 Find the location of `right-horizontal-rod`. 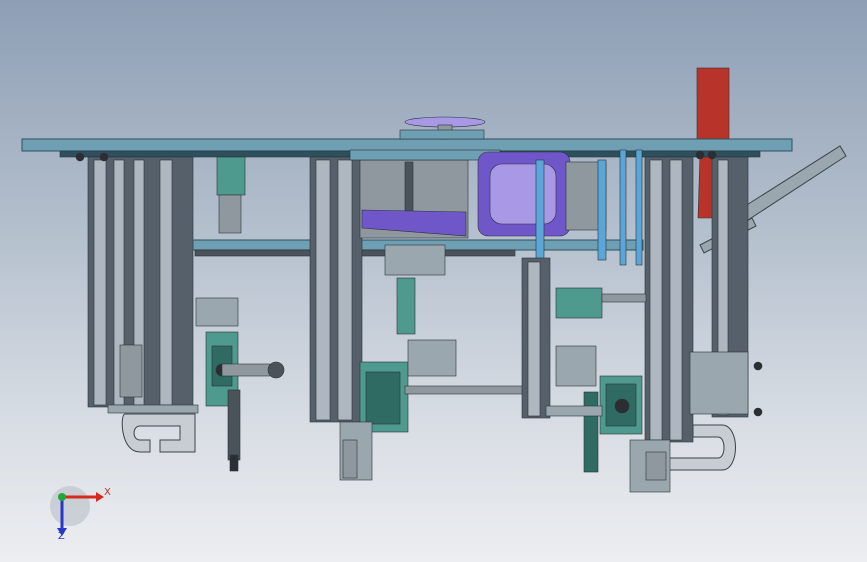

right-horizontal-rod is located at coordinates (624, 298).